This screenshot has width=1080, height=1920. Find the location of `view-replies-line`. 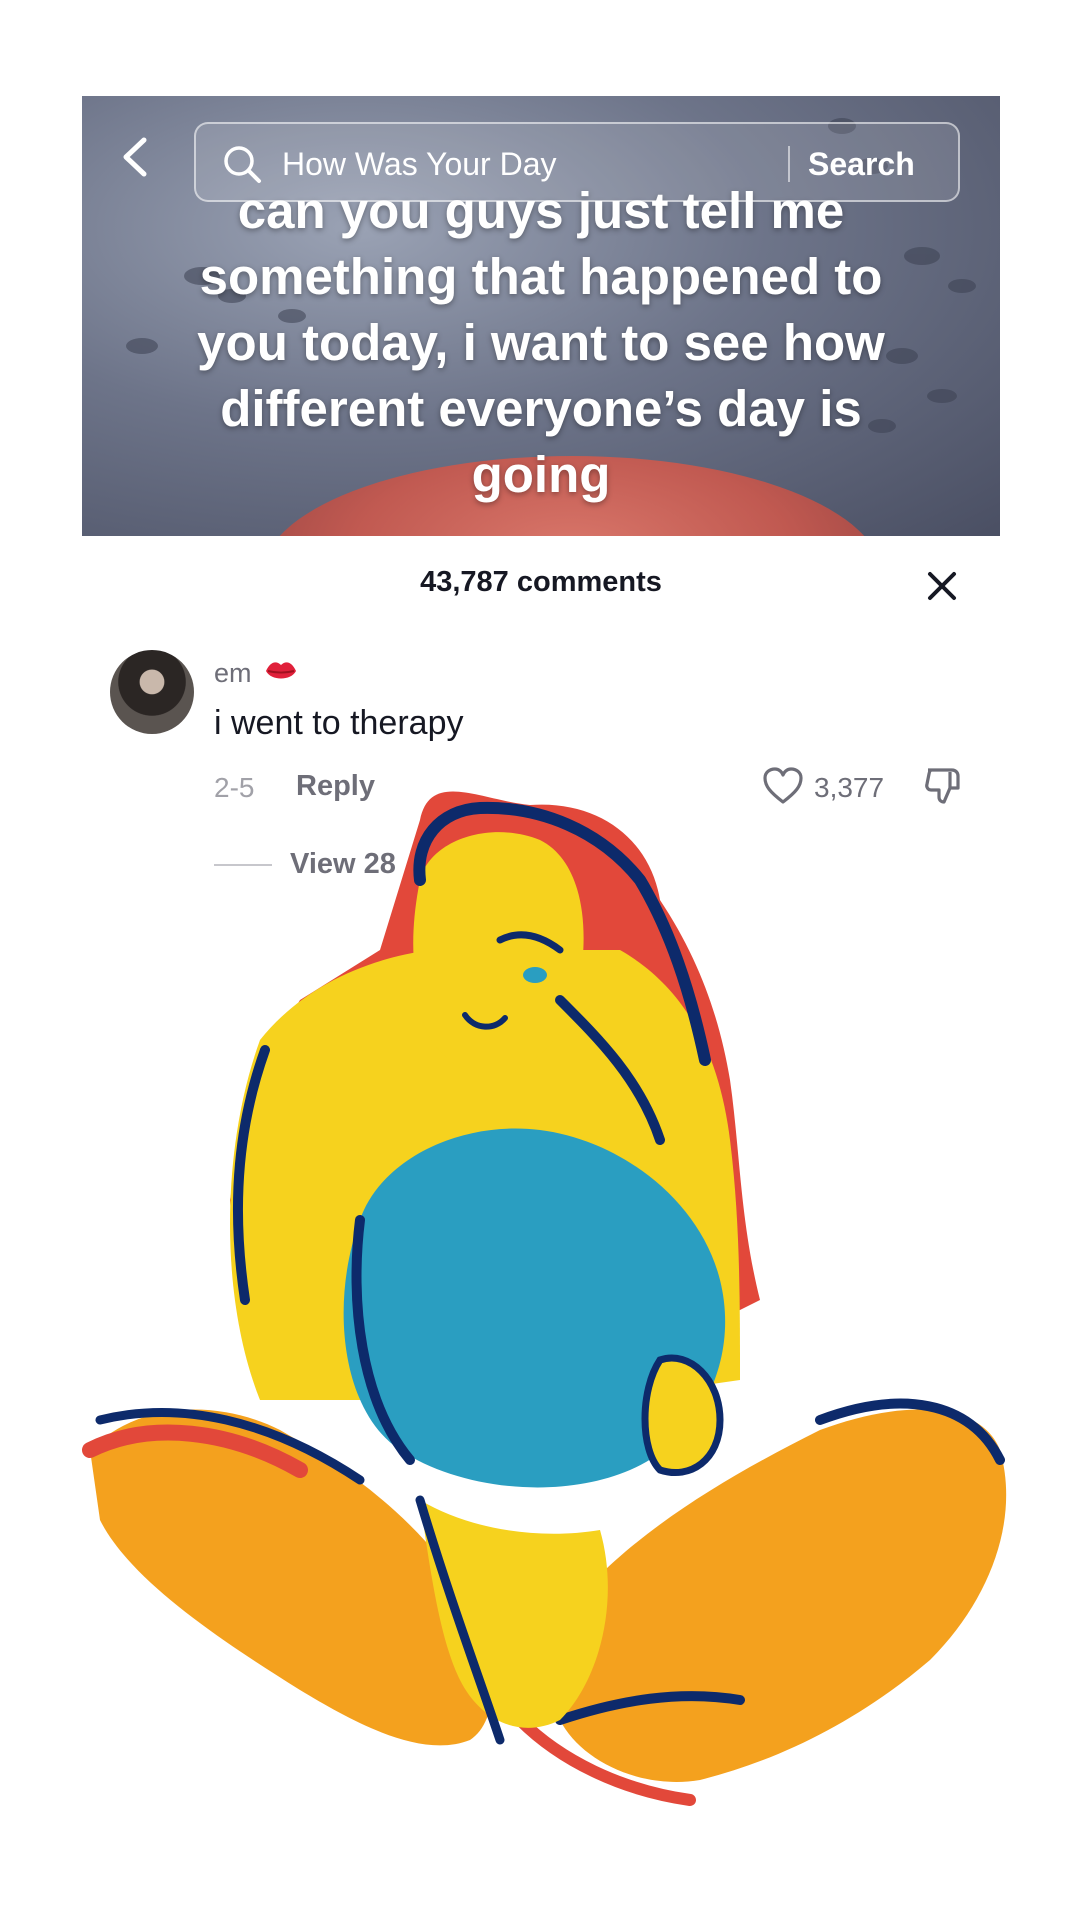

view-replies-line is located at coordinates (243, 865).